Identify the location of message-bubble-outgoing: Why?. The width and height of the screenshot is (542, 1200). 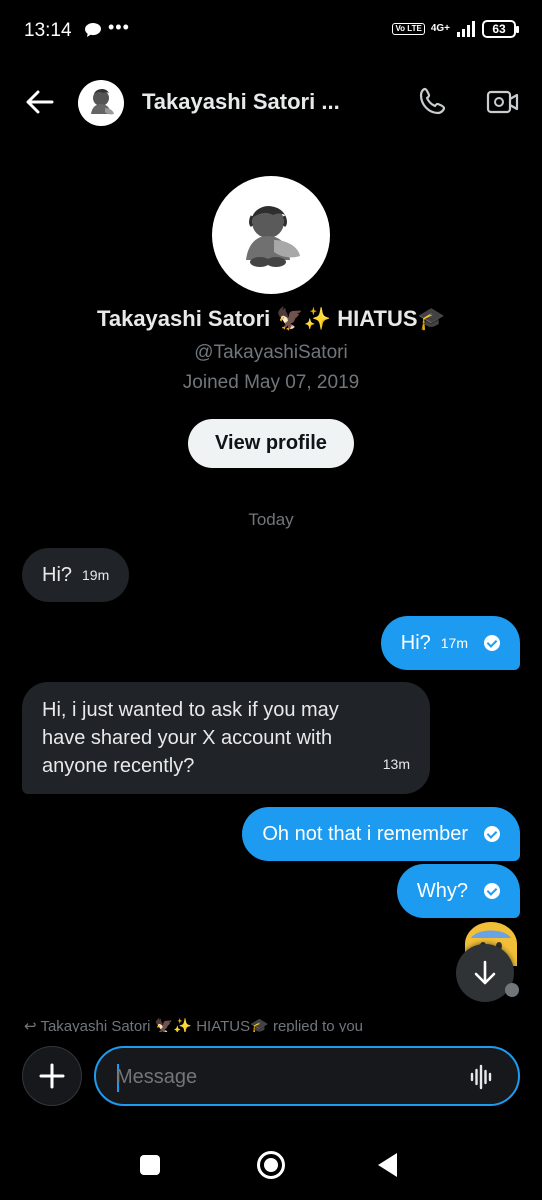
(458, 891).